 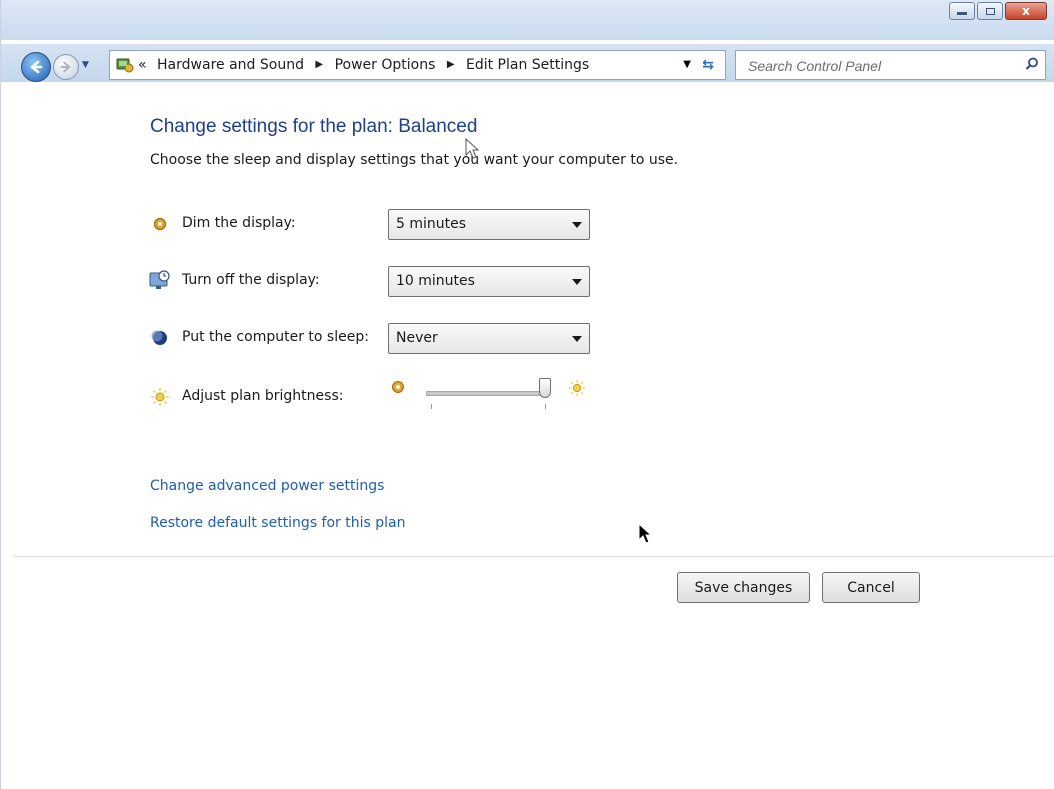 I want to click on search-input, so click(x=878, y=66).